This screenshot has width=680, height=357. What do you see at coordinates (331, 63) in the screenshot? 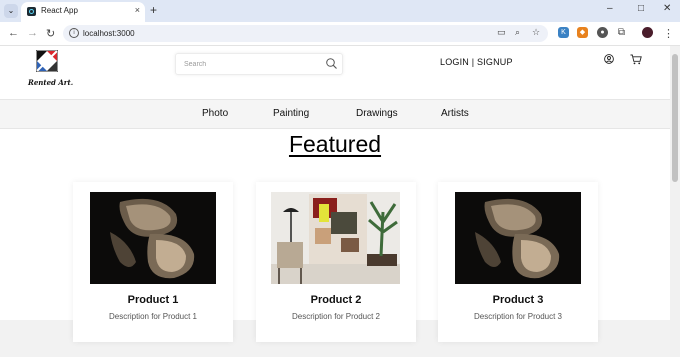
I see `search-icon` at bounding box center [331, 63].